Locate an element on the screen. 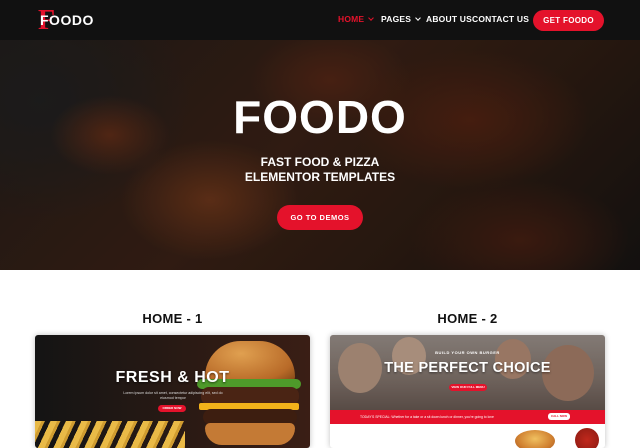 The width and height of the screenshot is (640, 448). brand-name: FOODO is located at coordinates (67, 20).